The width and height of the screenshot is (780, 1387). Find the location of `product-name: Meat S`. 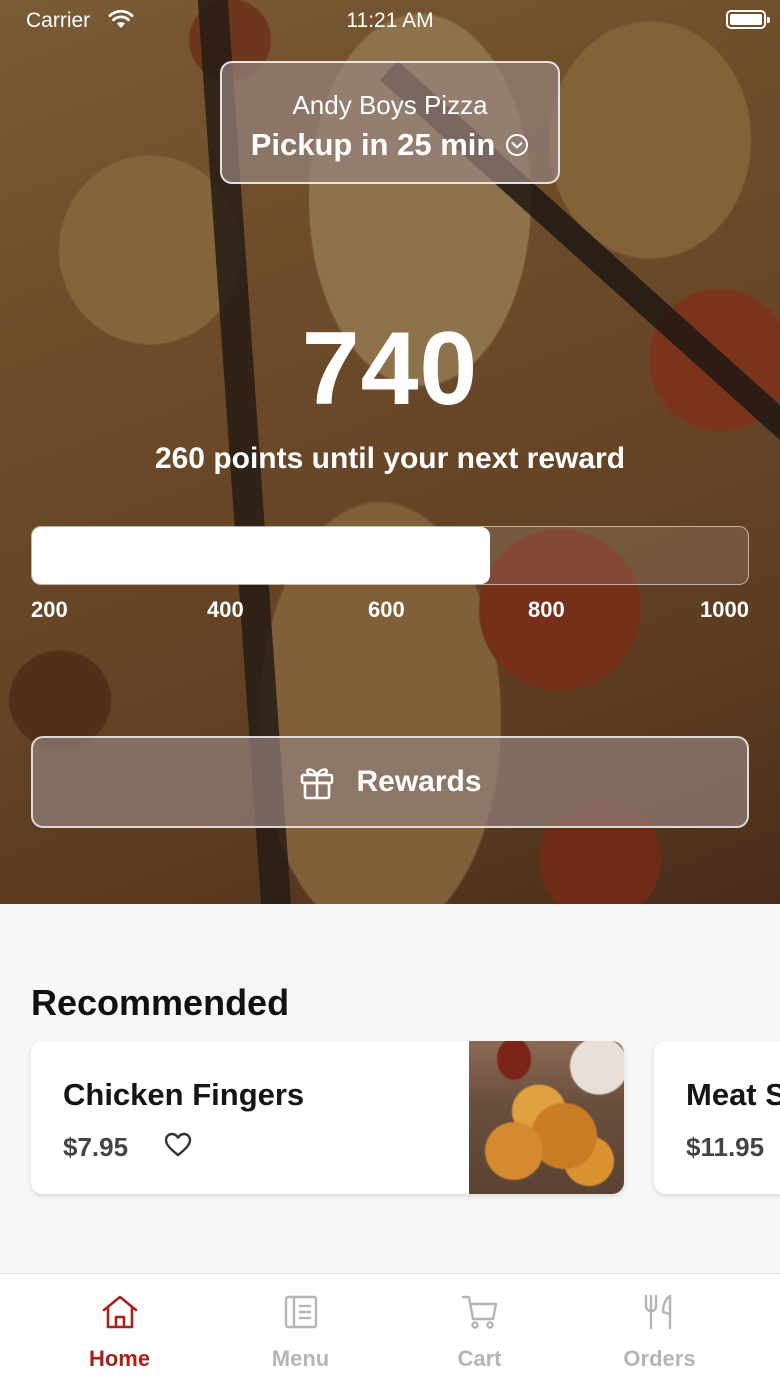

product-name: Meat S is located at coordinates (733, 1094).